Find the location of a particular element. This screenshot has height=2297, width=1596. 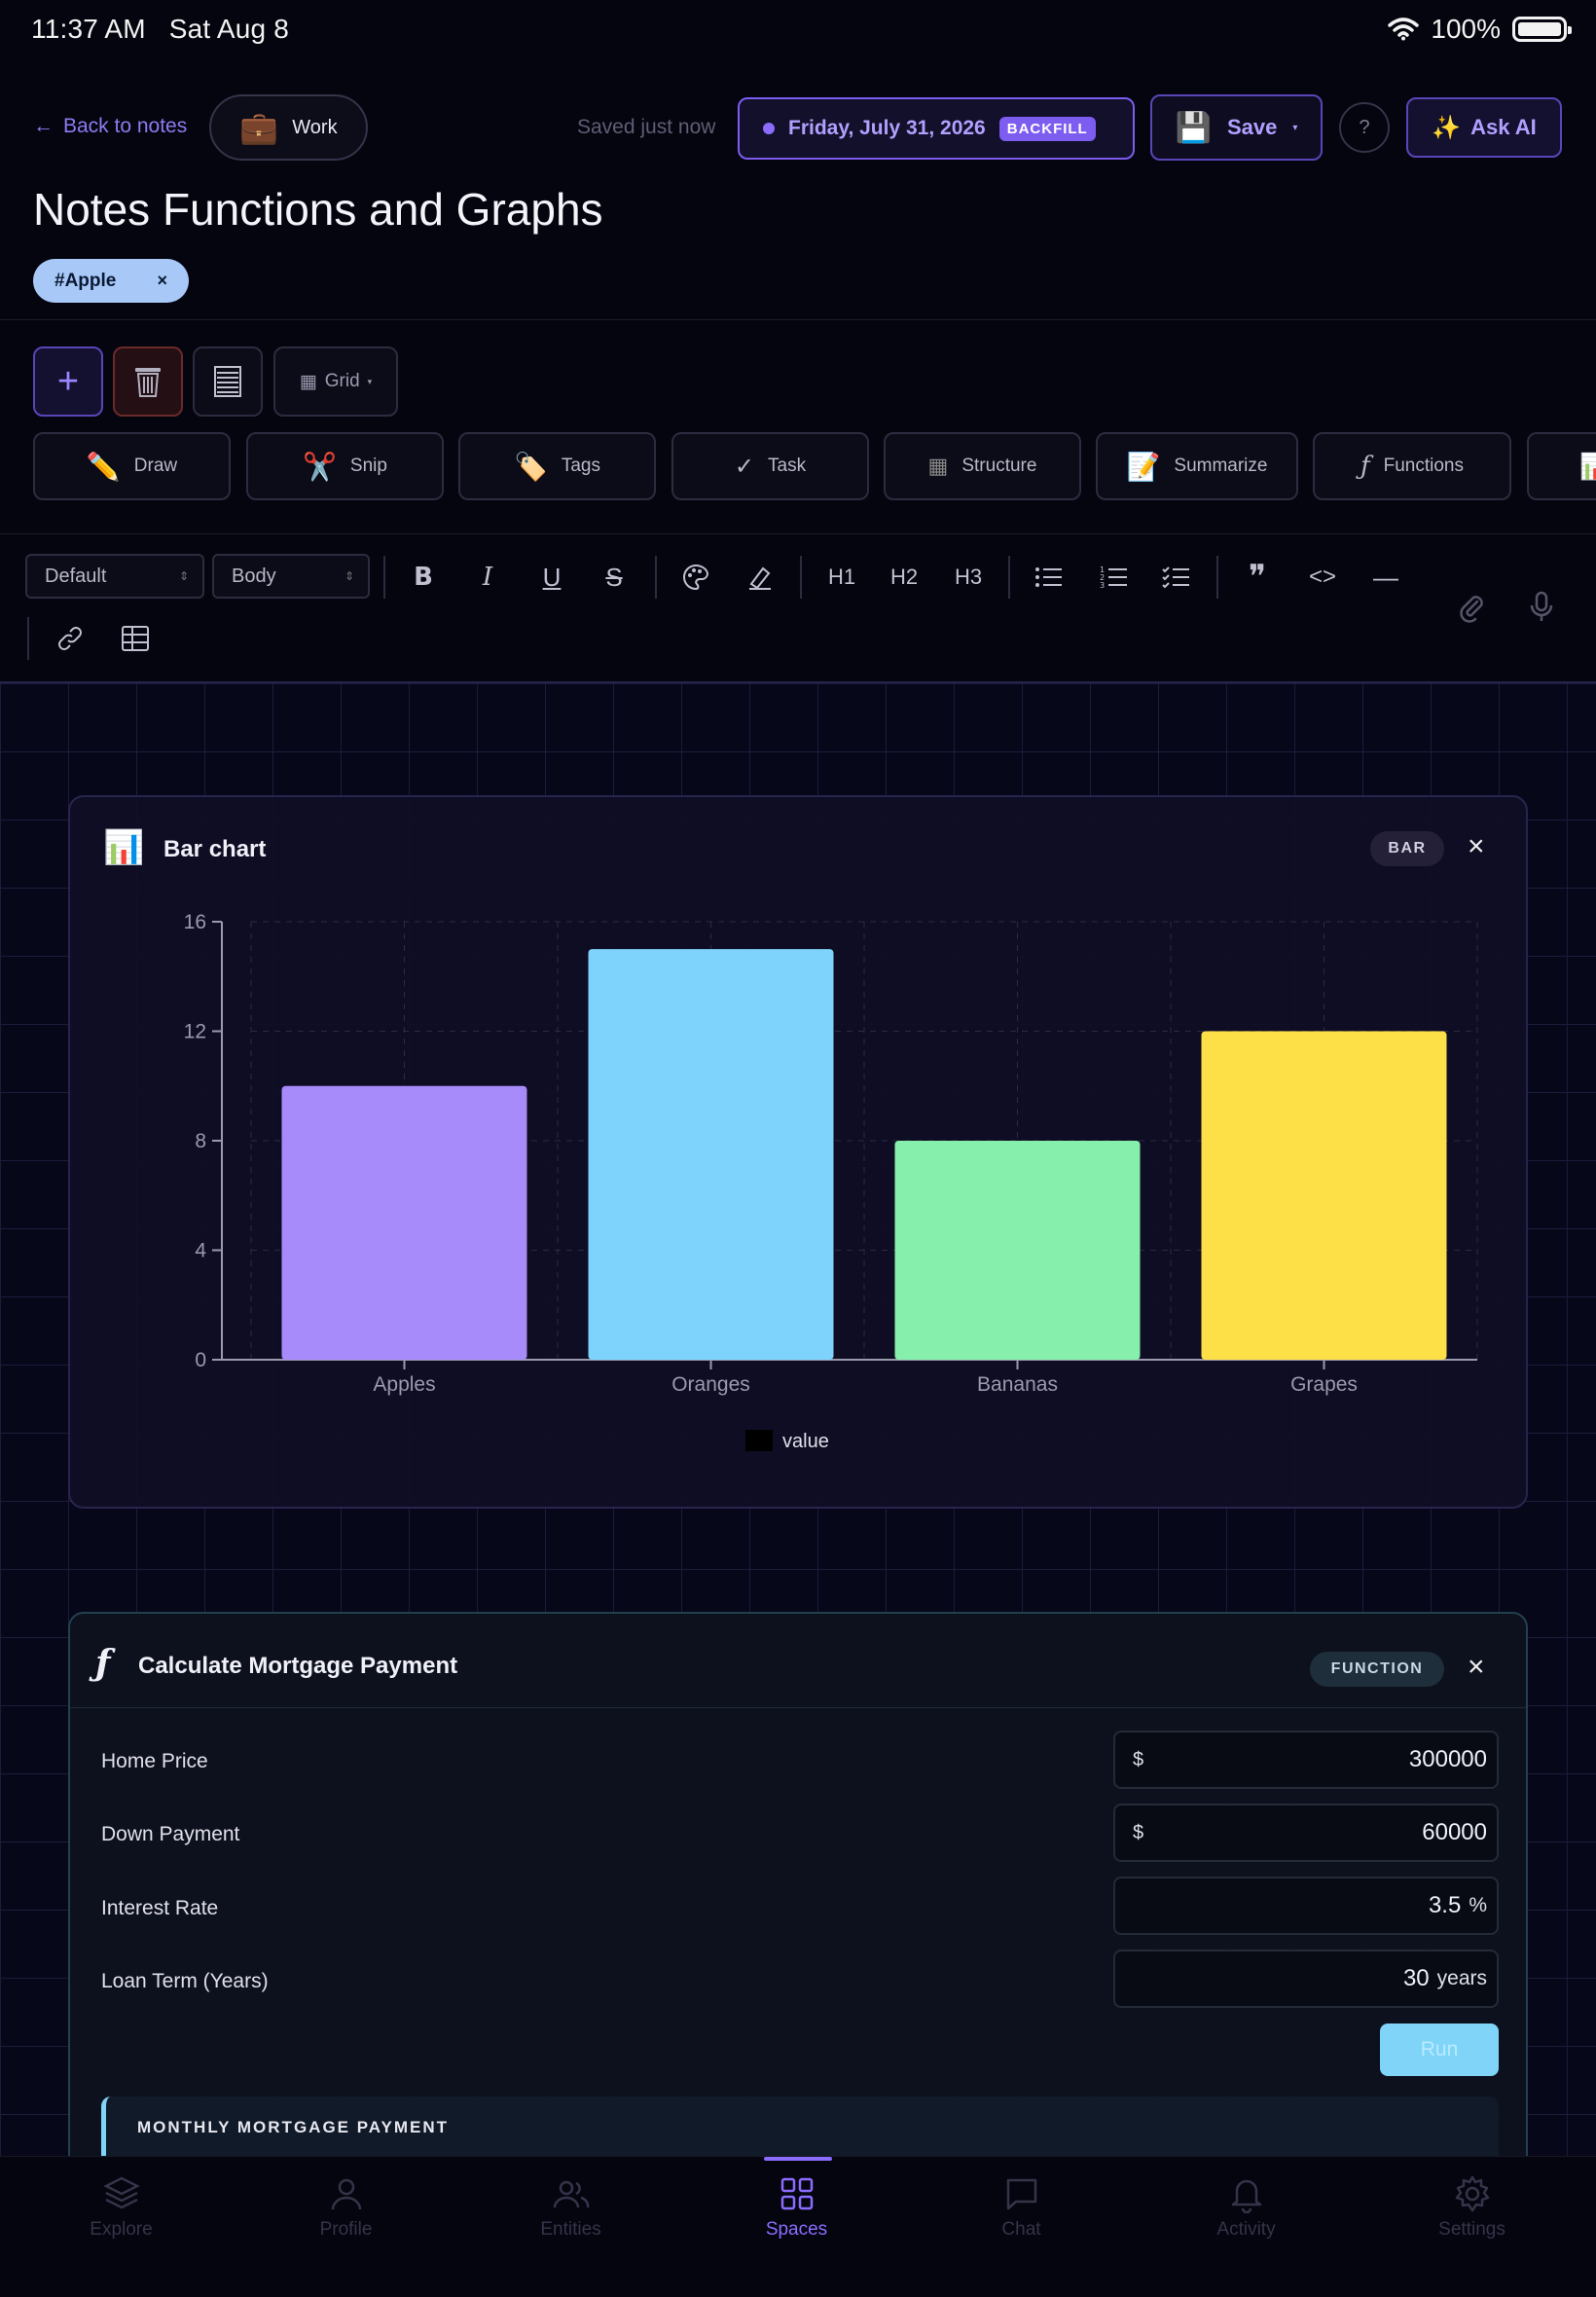

bar-apples is located at coordinates (404, 1223).